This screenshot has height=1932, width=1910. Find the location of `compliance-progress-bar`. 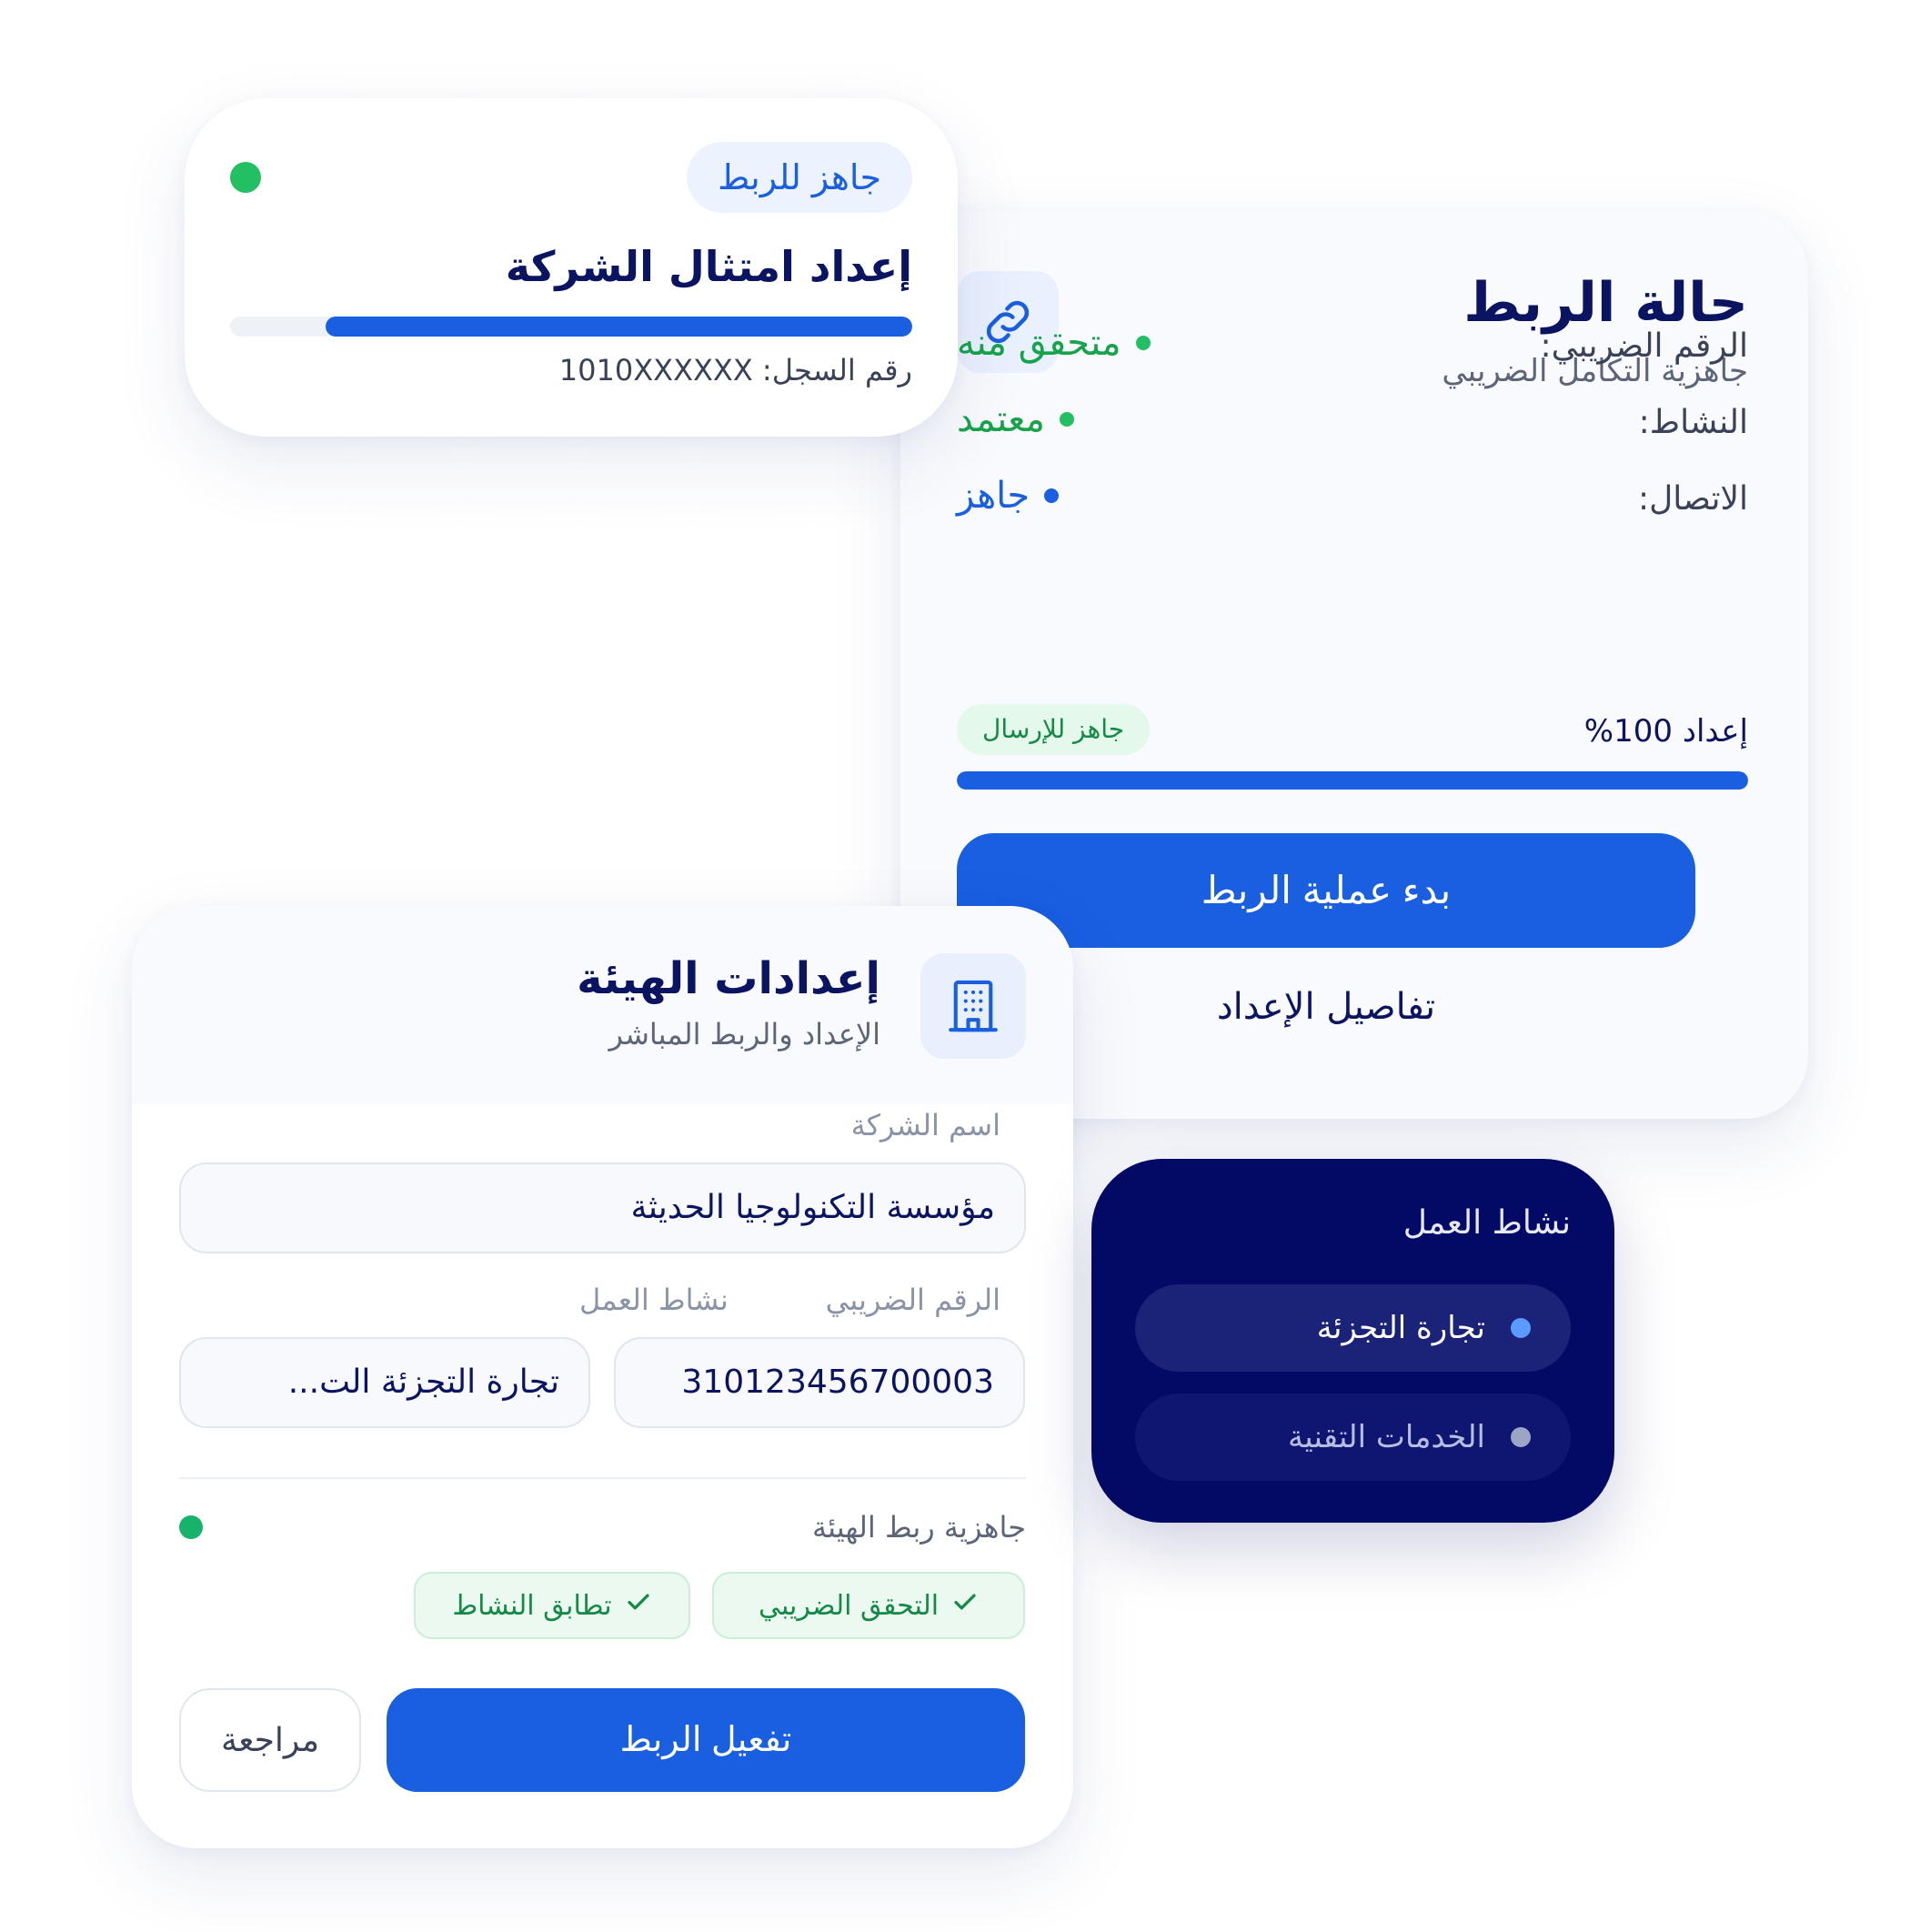

compliance-progress-bar is located at coordinates (571, 327).